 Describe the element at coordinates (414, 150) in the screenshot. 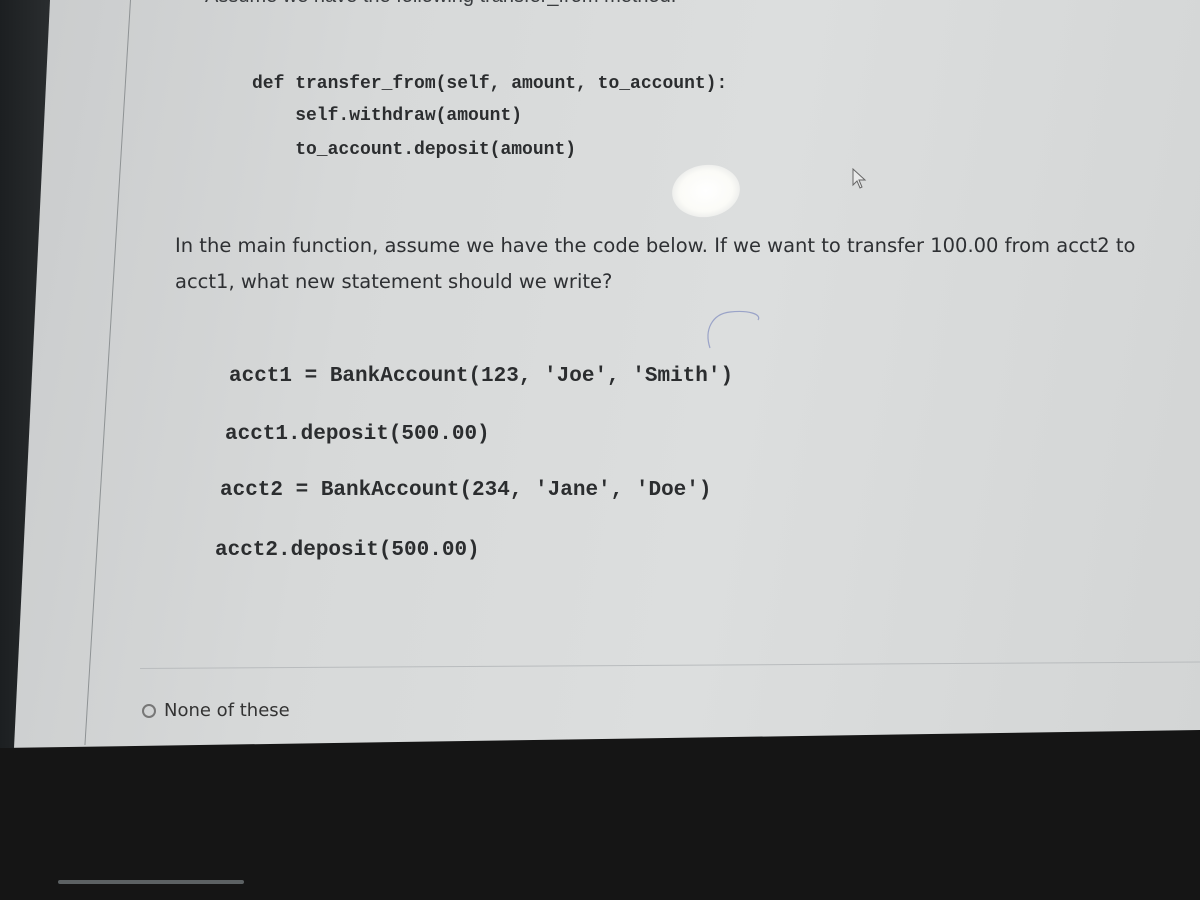

I see `code-line: to_account.deposit(amount)` at that location.